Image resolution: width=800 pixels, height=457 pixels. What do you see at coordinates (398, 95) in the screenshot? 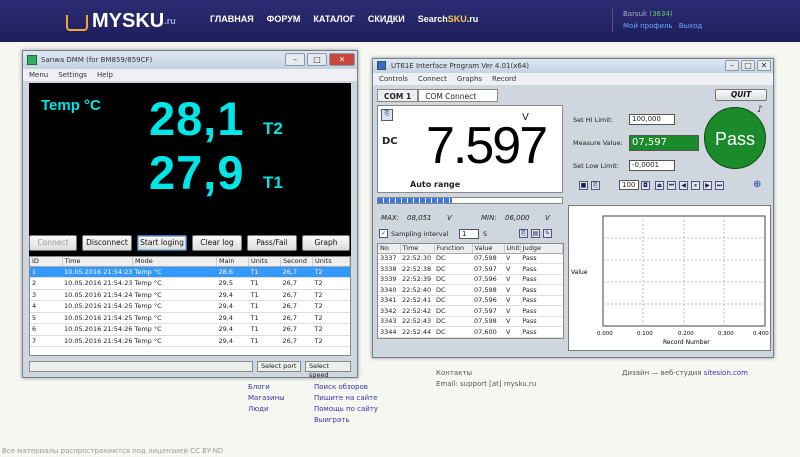
I see `tab-com1: COM 1` at bounding box center [398, 95].